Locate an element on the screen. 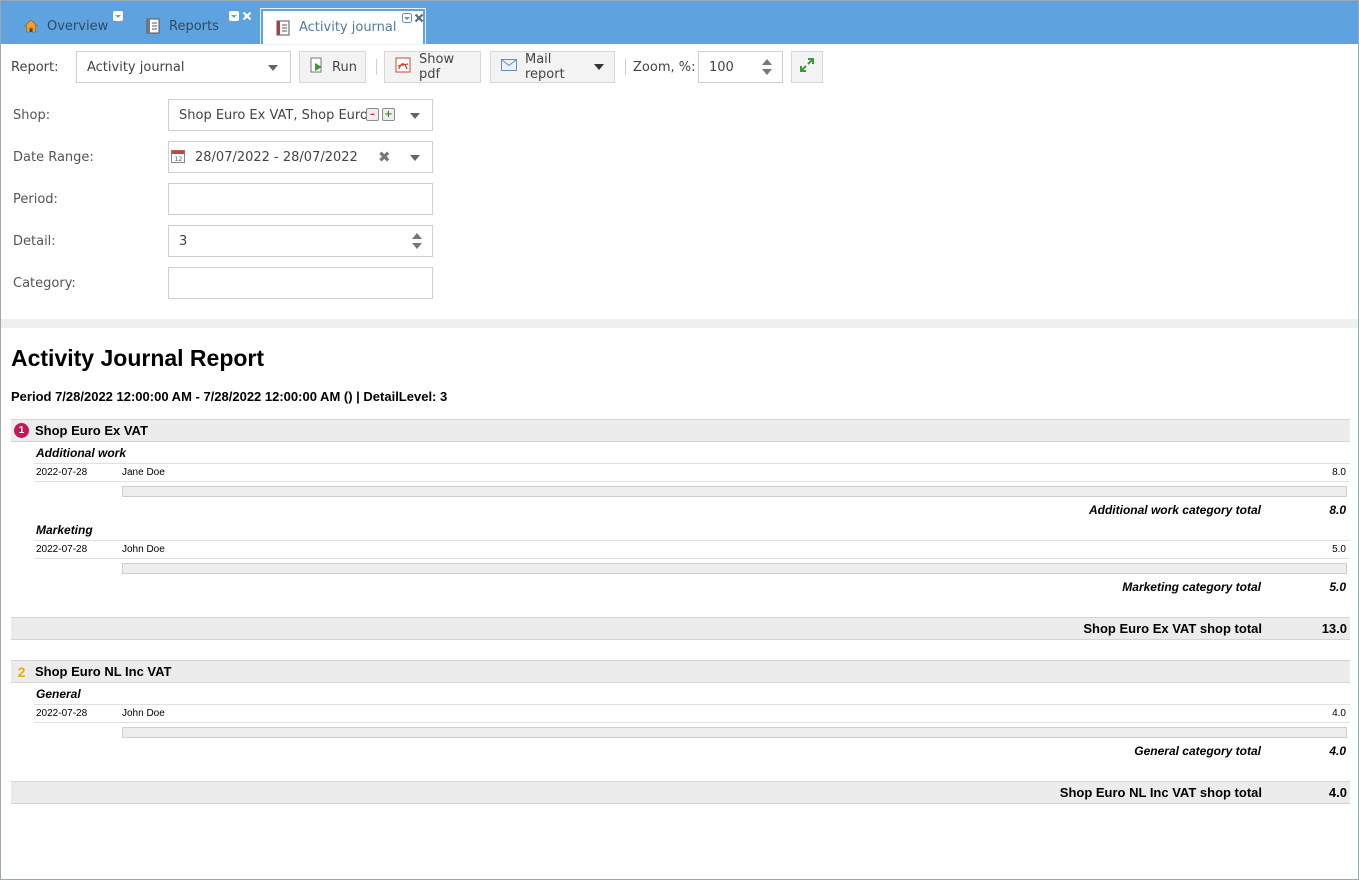 This screenshot has width=1359, height=880. tab-overview: Overview is located at coordinates (73, 26).